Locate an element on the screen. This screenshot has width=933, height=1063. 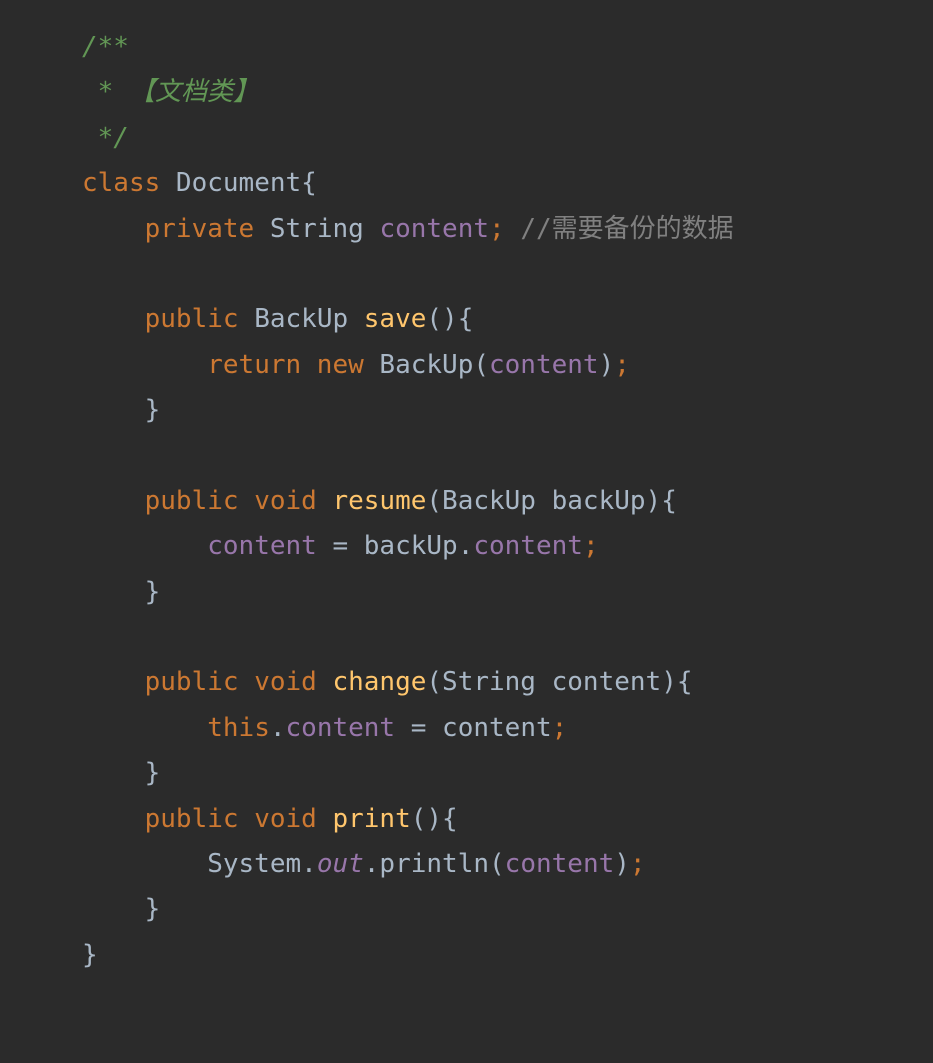
method-name-token: save is located at coordinates (395, 319).